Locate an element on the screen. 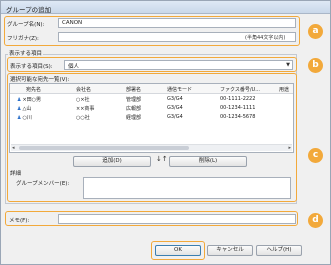 This screenshot has height=265, width=331. callout-frame-a is located at coordinates (152, 31).